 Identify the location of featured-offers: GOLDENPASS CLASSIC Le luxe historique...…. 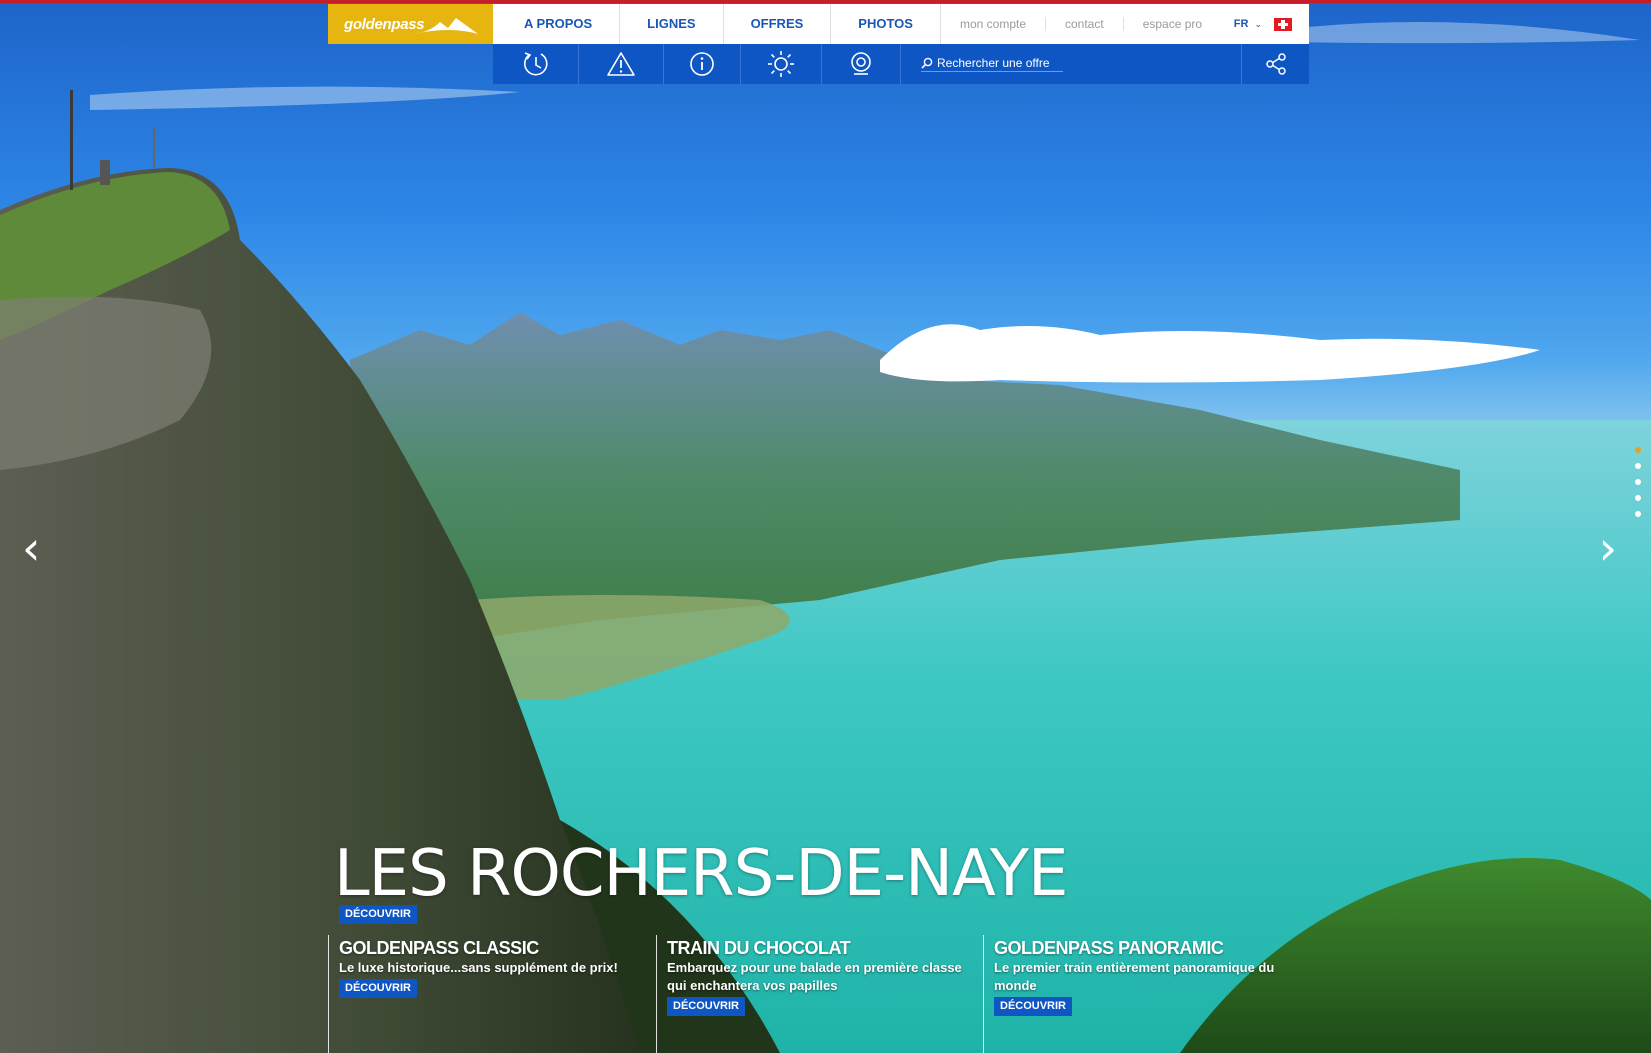
(815, 994).